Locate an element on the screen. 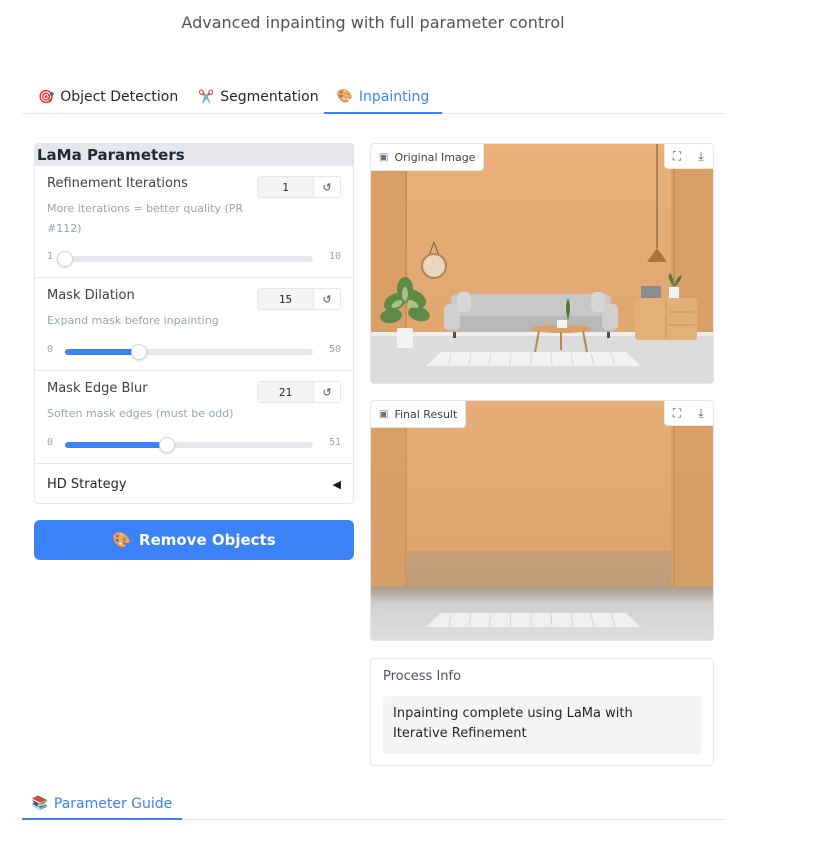 Image resolution: width=828 pixels, height=850 pixels. param-label: Refinement Iterations is located at coordinates (117, 183).